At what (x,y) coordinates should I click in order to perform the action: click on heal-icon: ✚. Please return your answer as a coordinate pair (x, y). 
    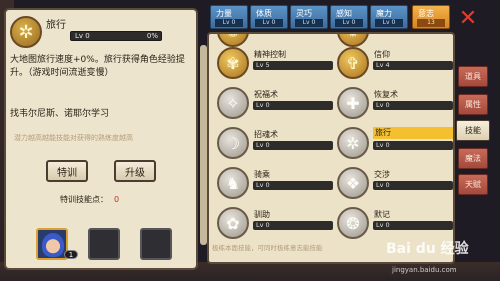
    Looking at the image, I should click on (353, 103).